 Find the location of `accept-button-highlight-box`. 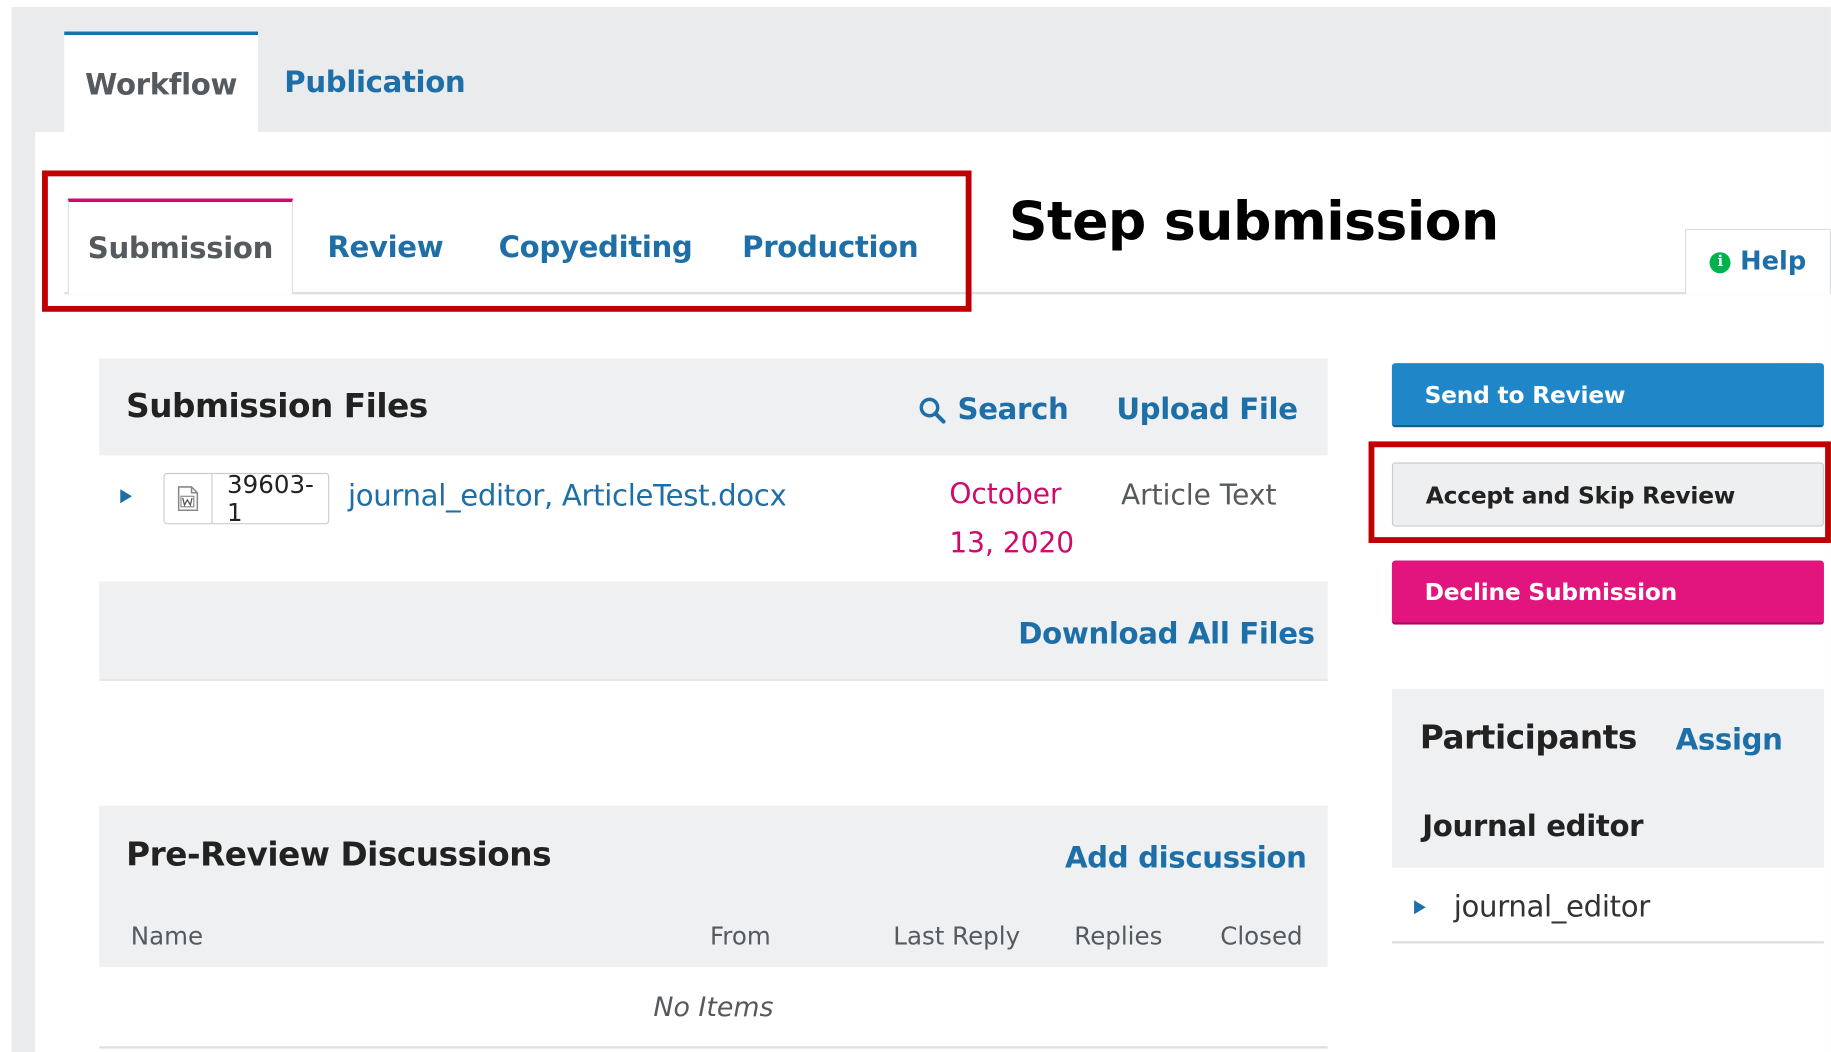

accept-button-highlight-box is located at coordinates (1599, 492).